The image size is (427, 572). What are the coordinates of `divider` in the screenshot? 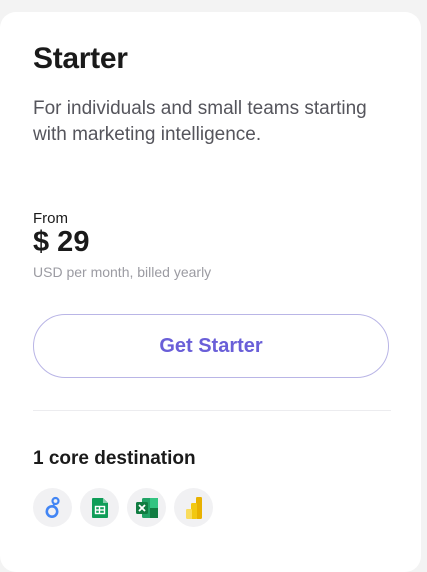 It's located at (212, 410).